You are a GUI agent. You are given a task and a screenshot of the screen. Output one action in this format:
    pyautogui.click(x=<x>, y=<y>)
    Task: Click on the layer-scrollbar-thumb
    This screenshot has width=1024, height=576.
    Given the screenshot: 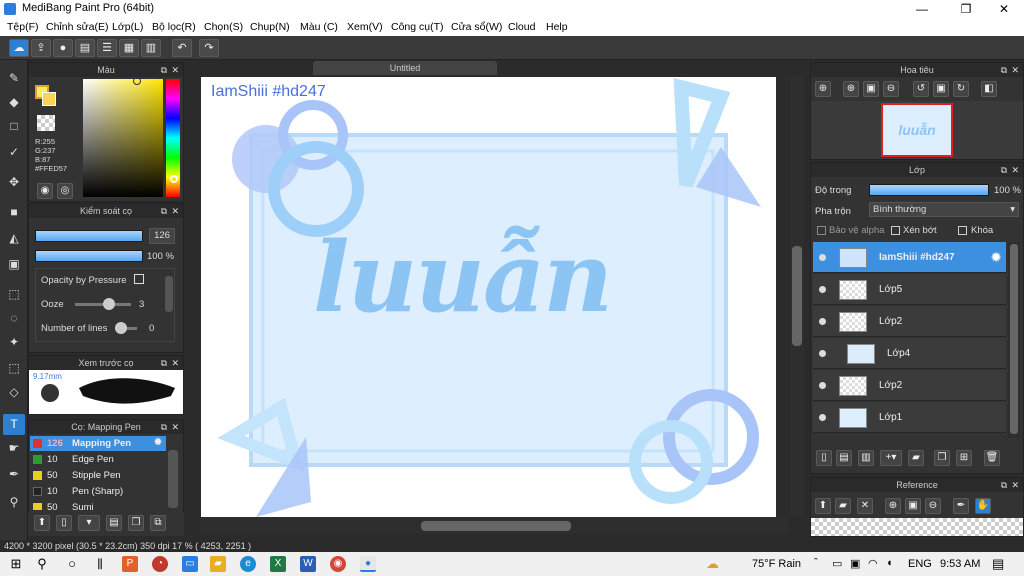 What is the action you would take?
    pyautogui.click(x=1014, y=339)
    